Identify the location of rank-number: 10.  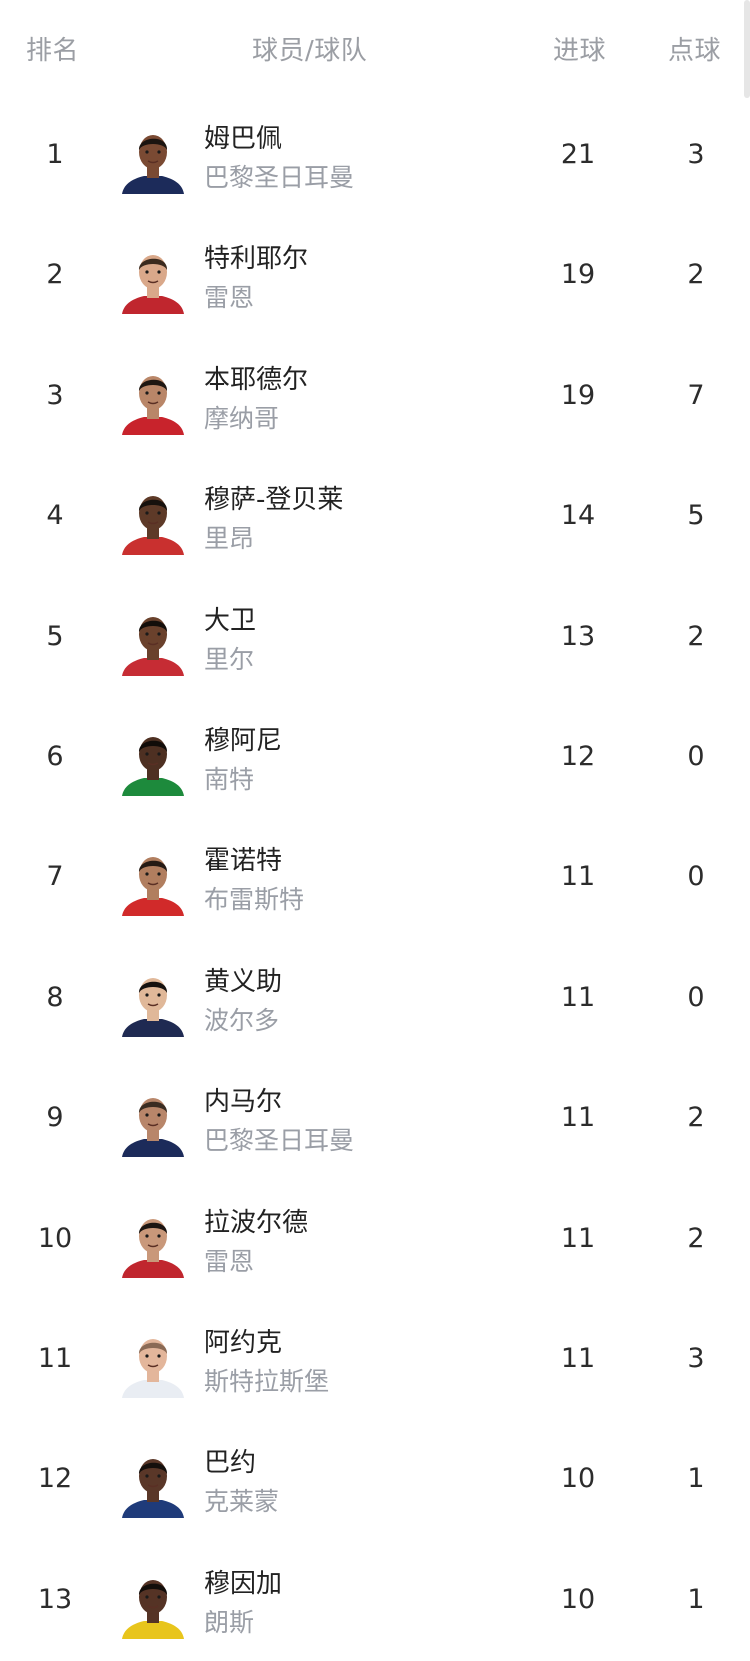
(55, 1238).